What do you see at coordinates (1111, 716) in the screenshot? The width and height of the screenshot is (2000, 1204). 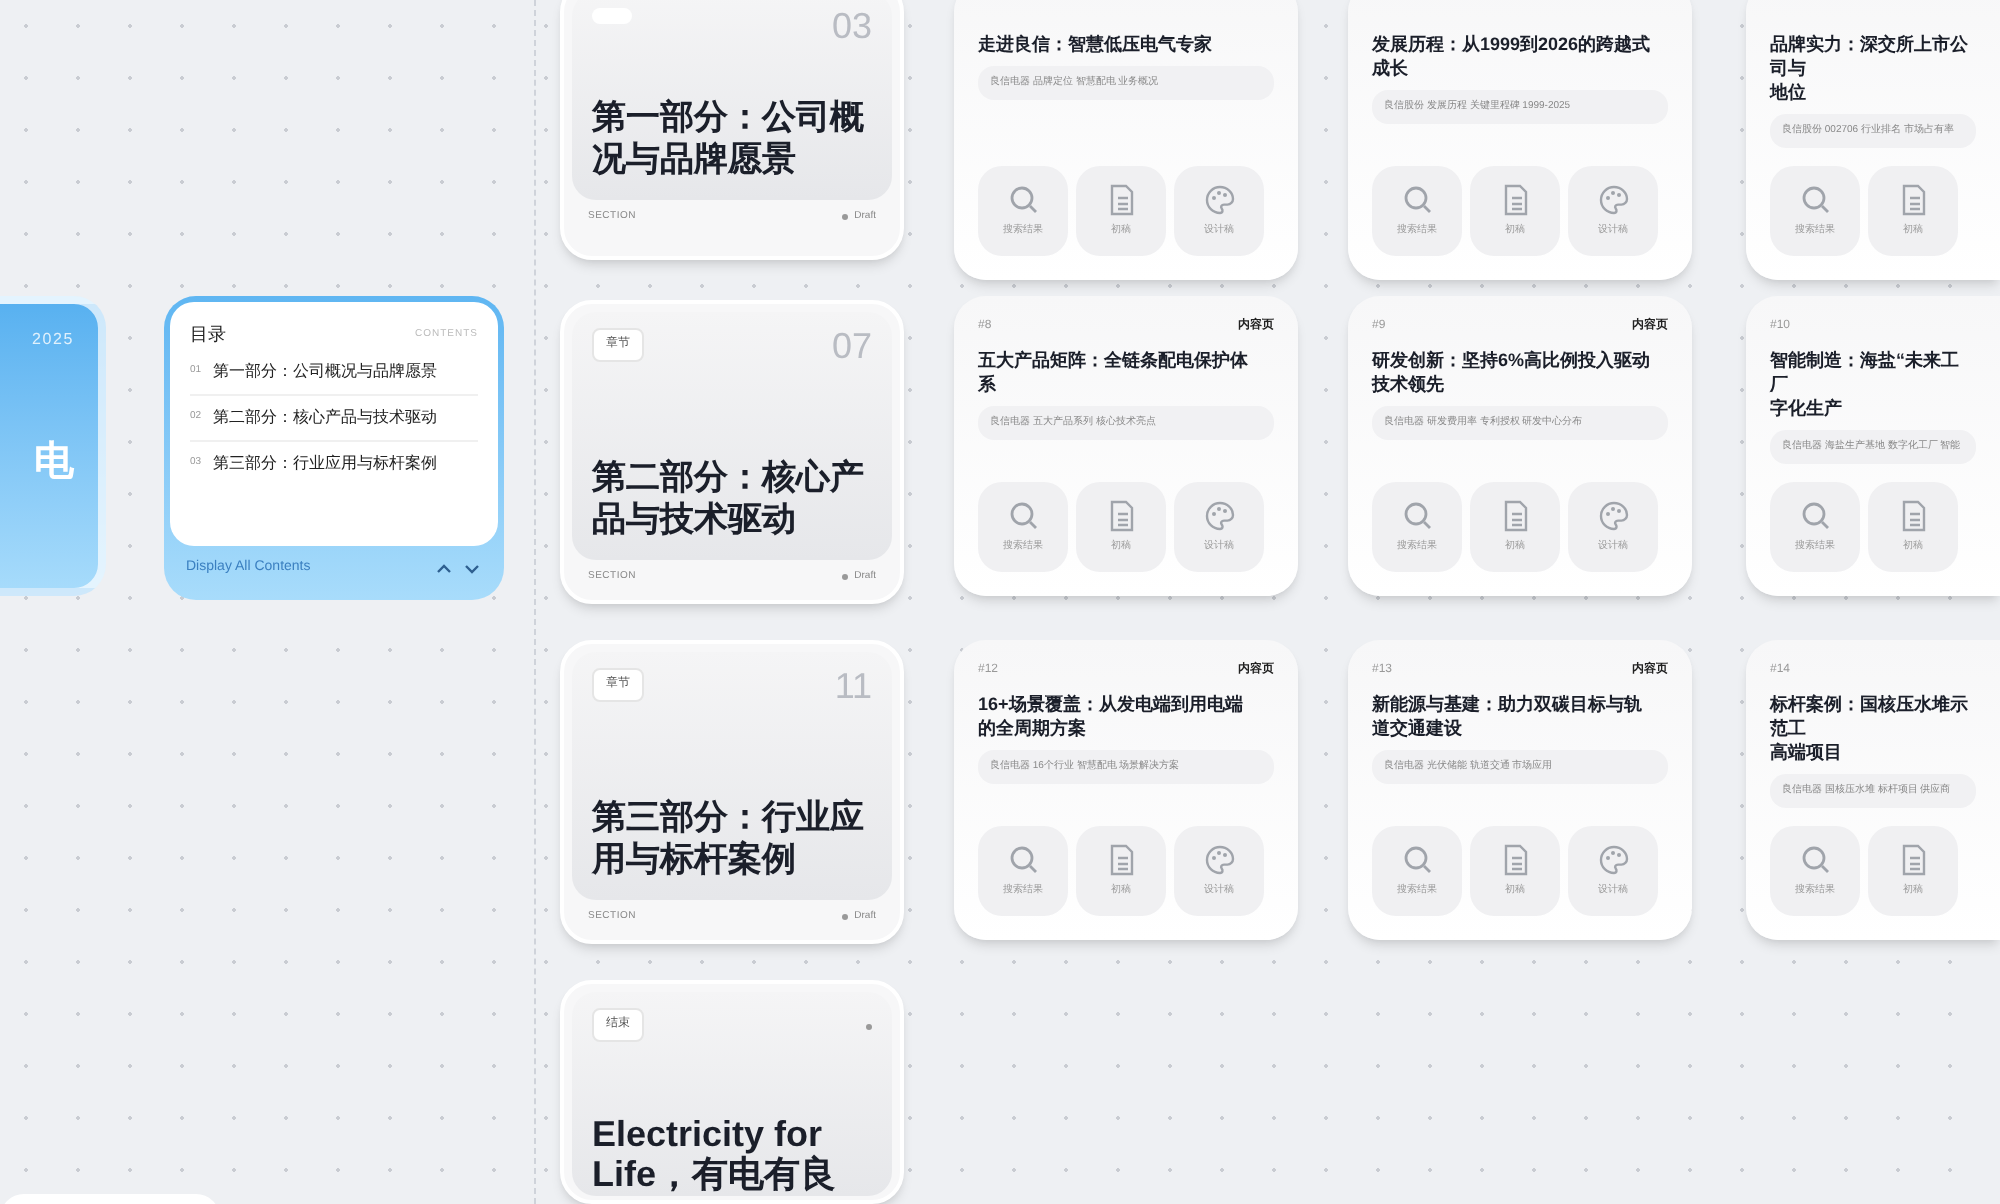 I see `page-title: 16+场景覆盖：从发电端到用电端 的全周期方案` at bounding box center [1111, 716].